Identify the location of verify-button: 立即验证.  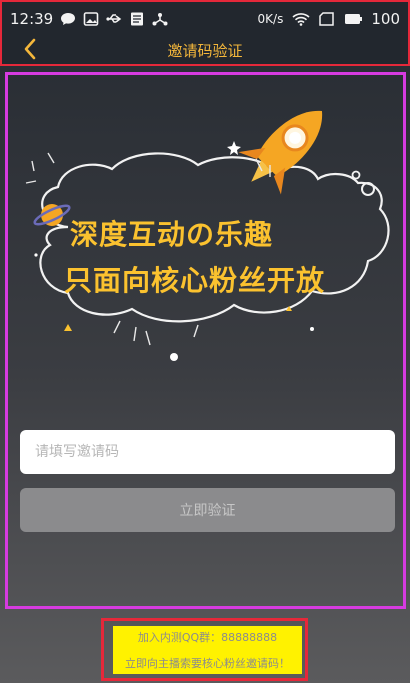
(207, 510).